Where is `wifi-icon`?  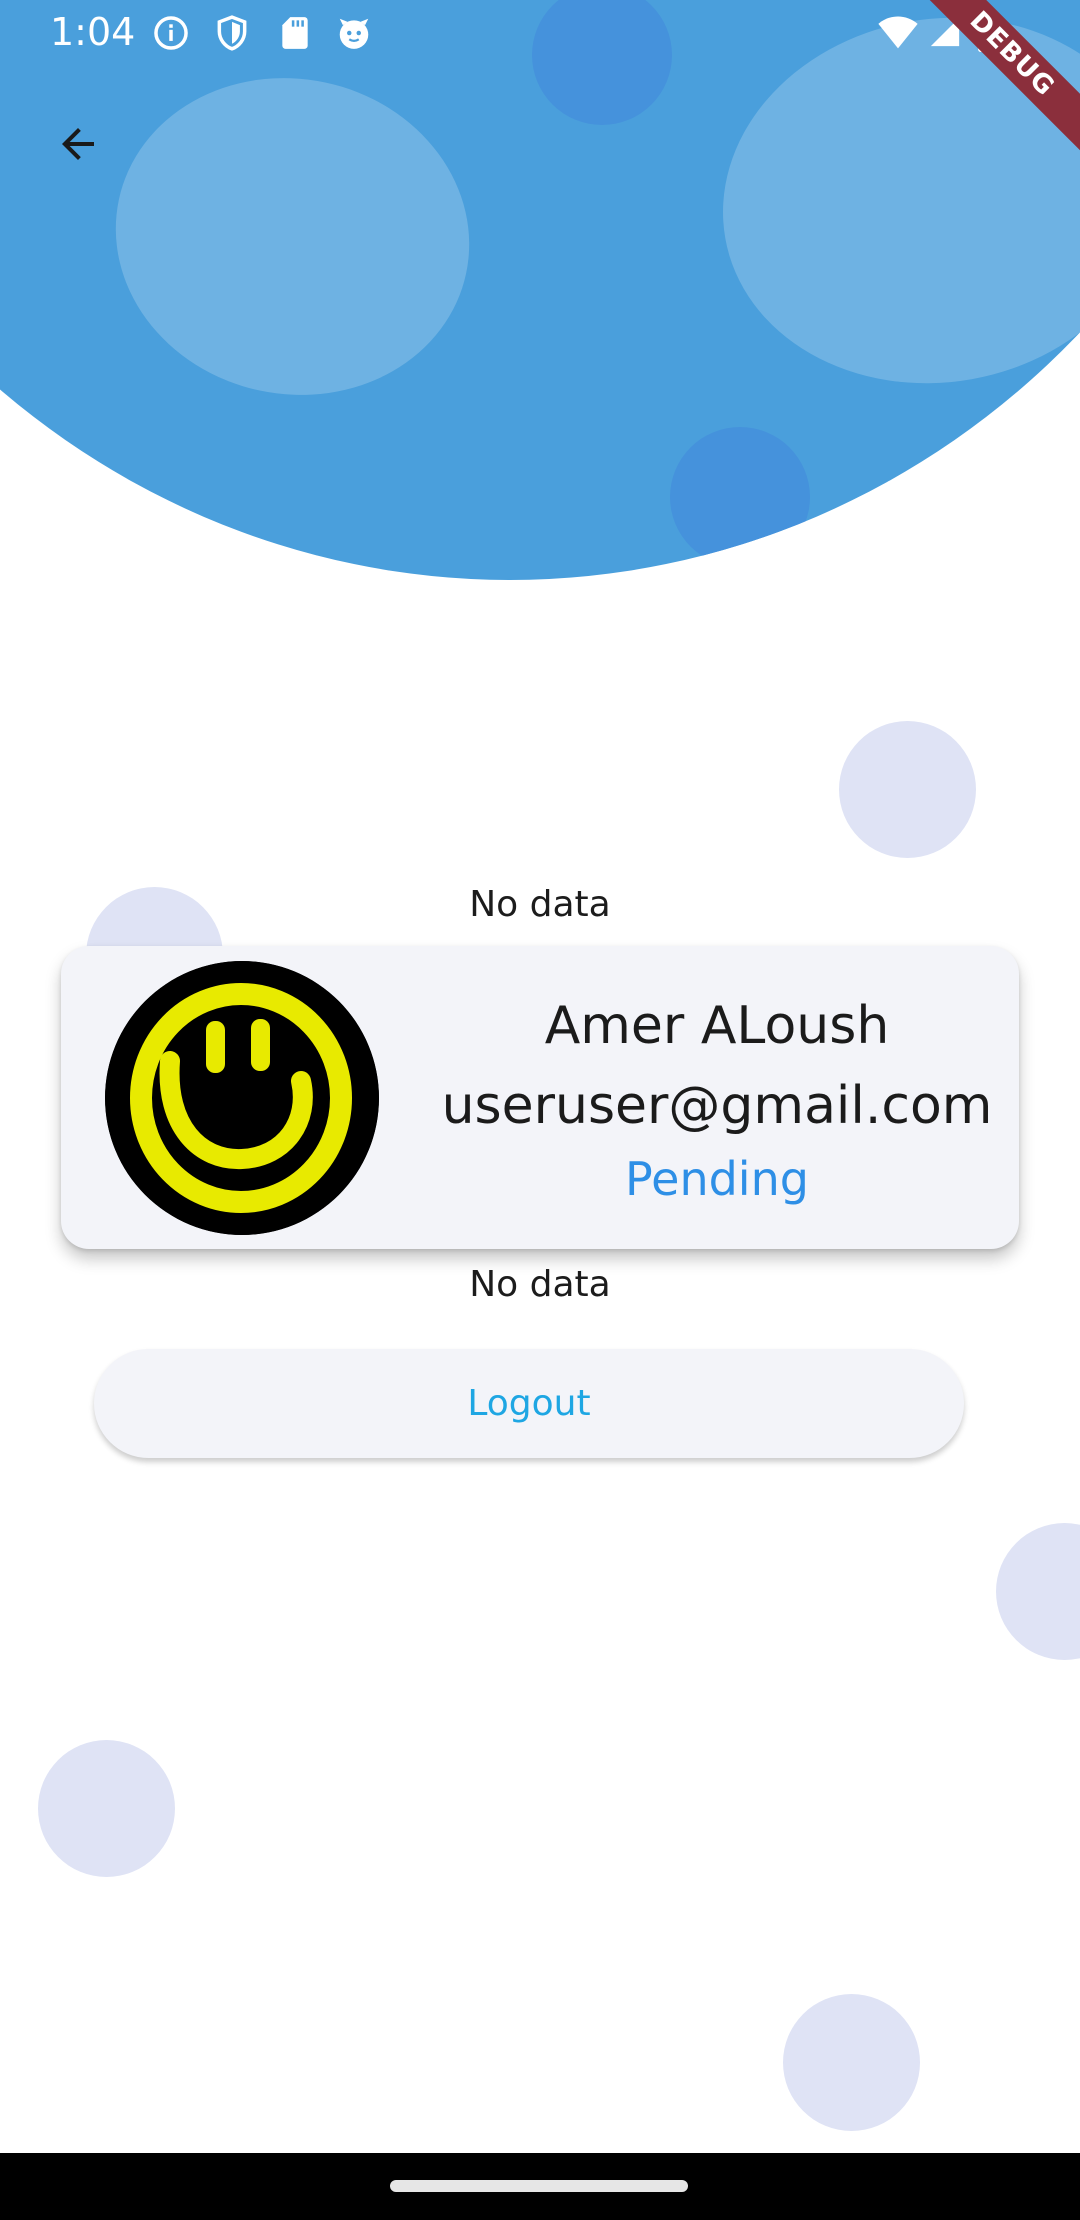
wifi-icon is located at coordinates (898, 32).